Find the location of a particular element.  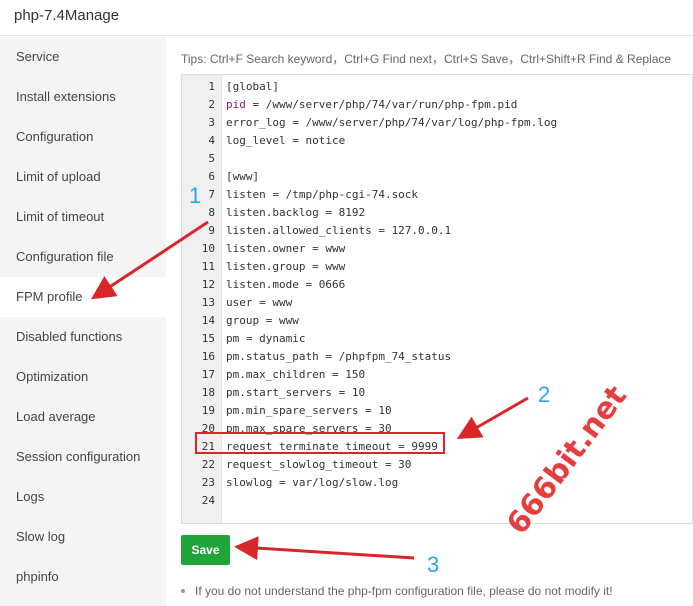

save-button: Save is located at coordinates (205, 550).